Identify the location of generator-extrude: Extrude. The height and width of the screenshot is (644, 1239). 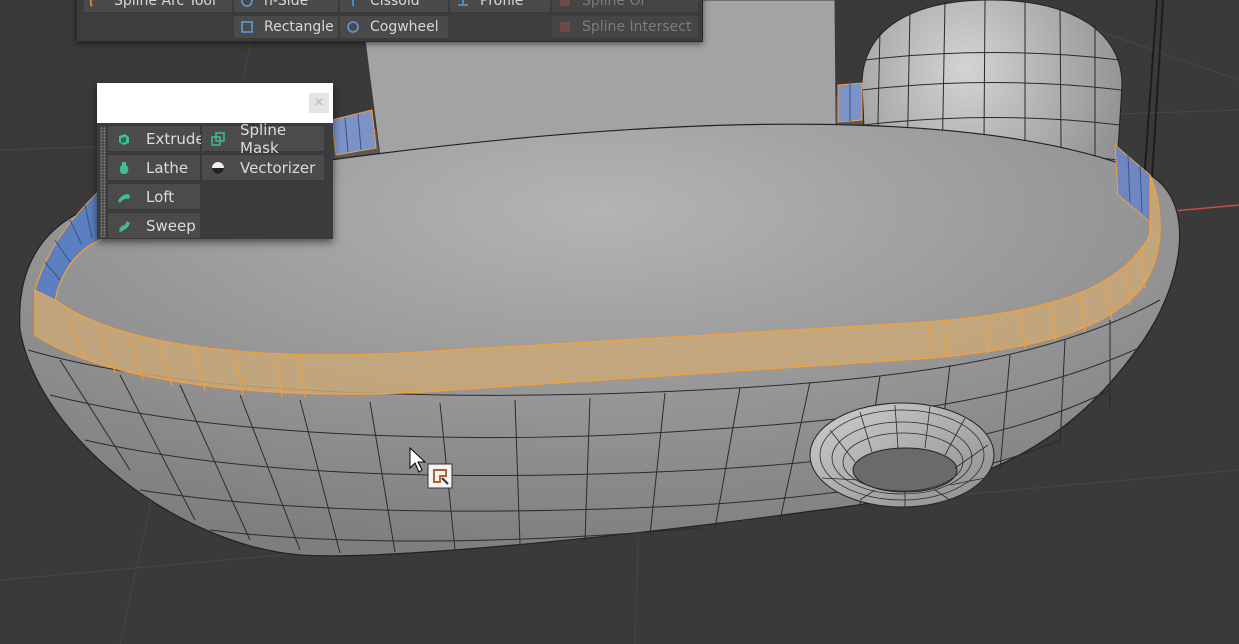
(156, 138).